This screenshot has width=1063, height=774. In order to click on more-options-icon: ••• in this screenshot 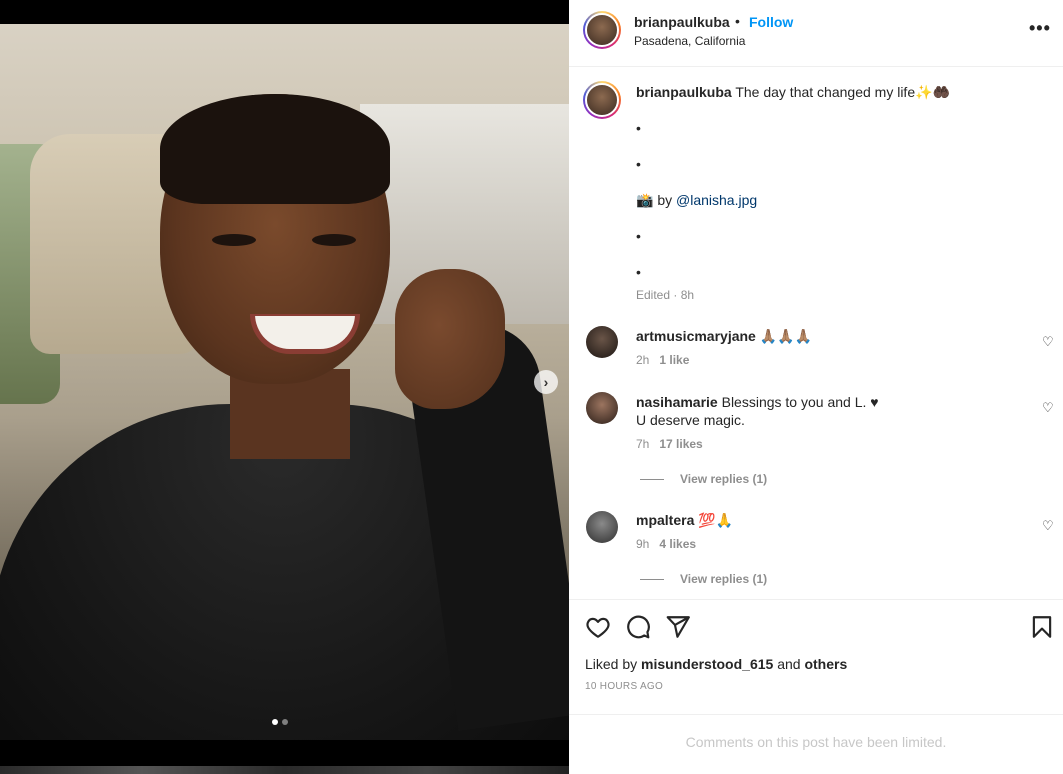, I will do `click(1040, 28)`.